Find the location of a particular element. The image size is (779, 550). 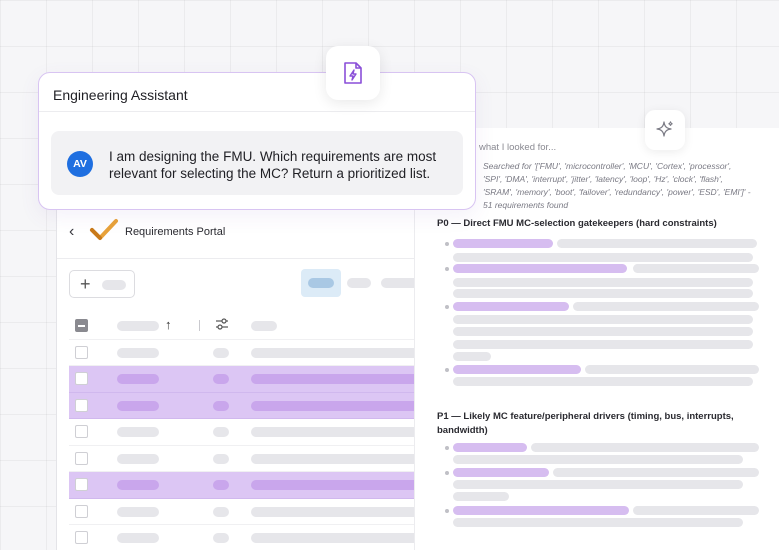

sliders-icon is located at coordinates (222, 324).